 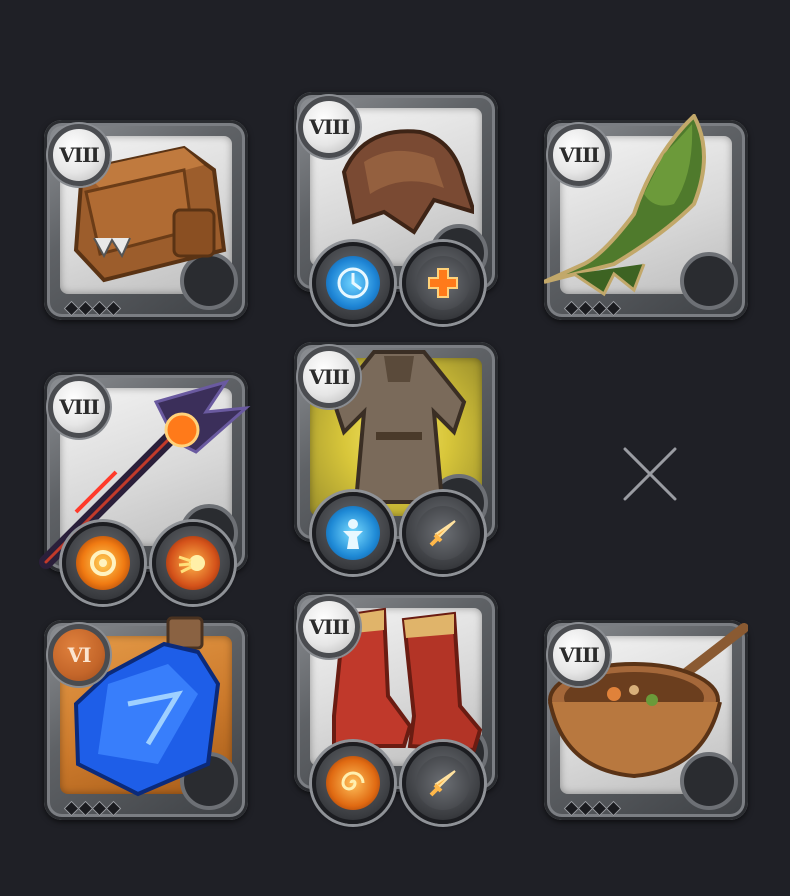 I want to click on swirl-spell-icon, so click(x=353, y=783).